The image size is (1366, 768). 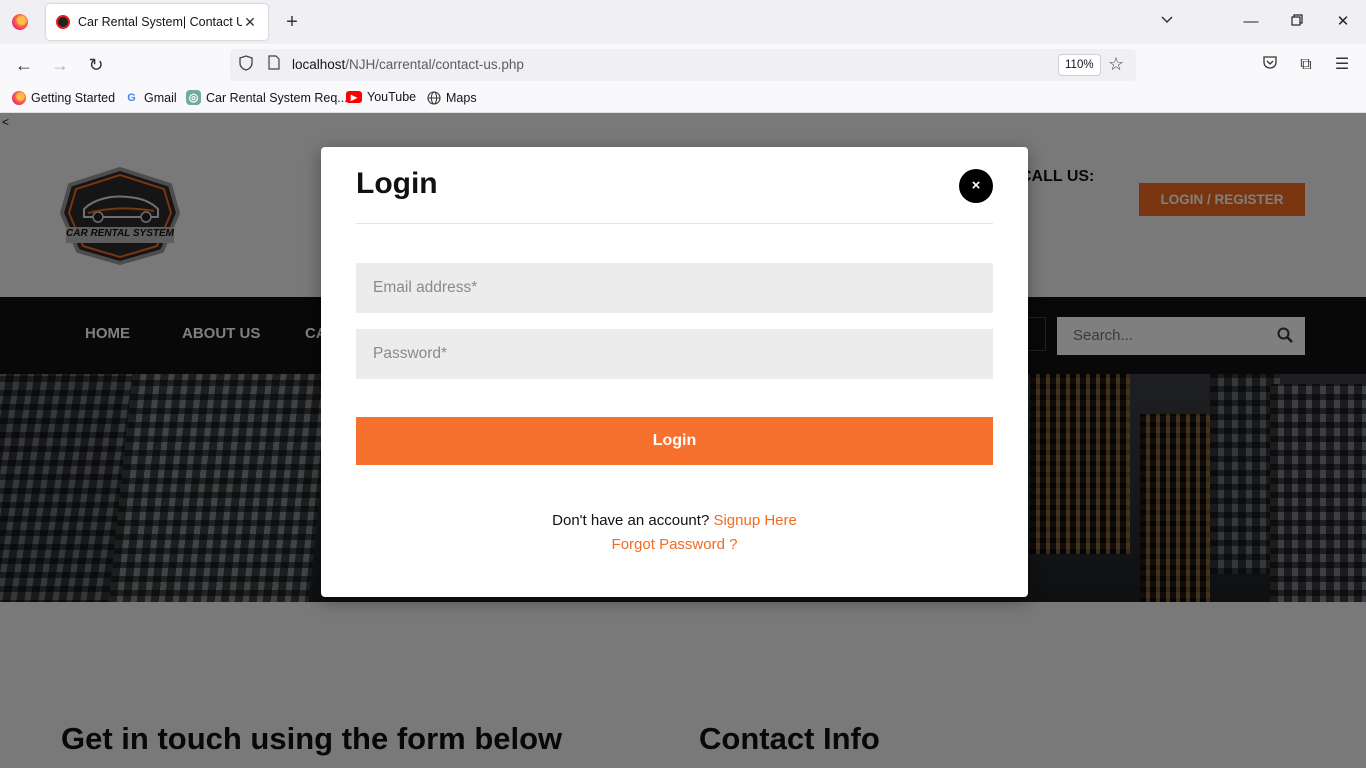 I want to click on tab-list-chevron-icon, so click(x=1167, y=22).